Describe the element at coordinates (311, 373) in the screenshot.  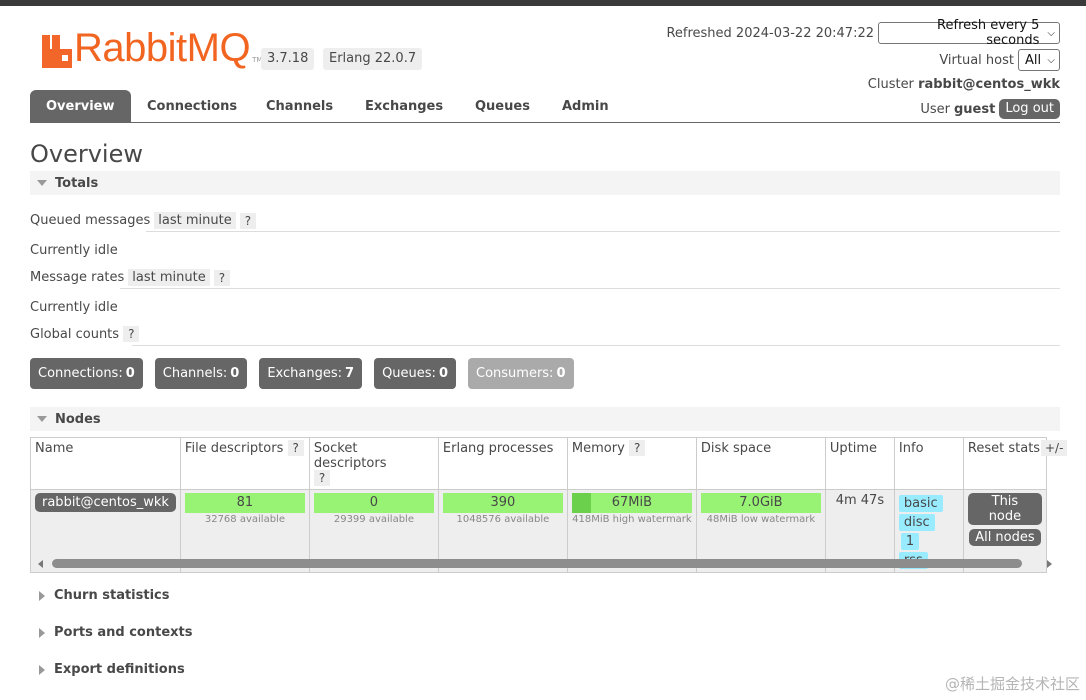
I see `exchanges-count-button: Exchanges: 7` at that location.